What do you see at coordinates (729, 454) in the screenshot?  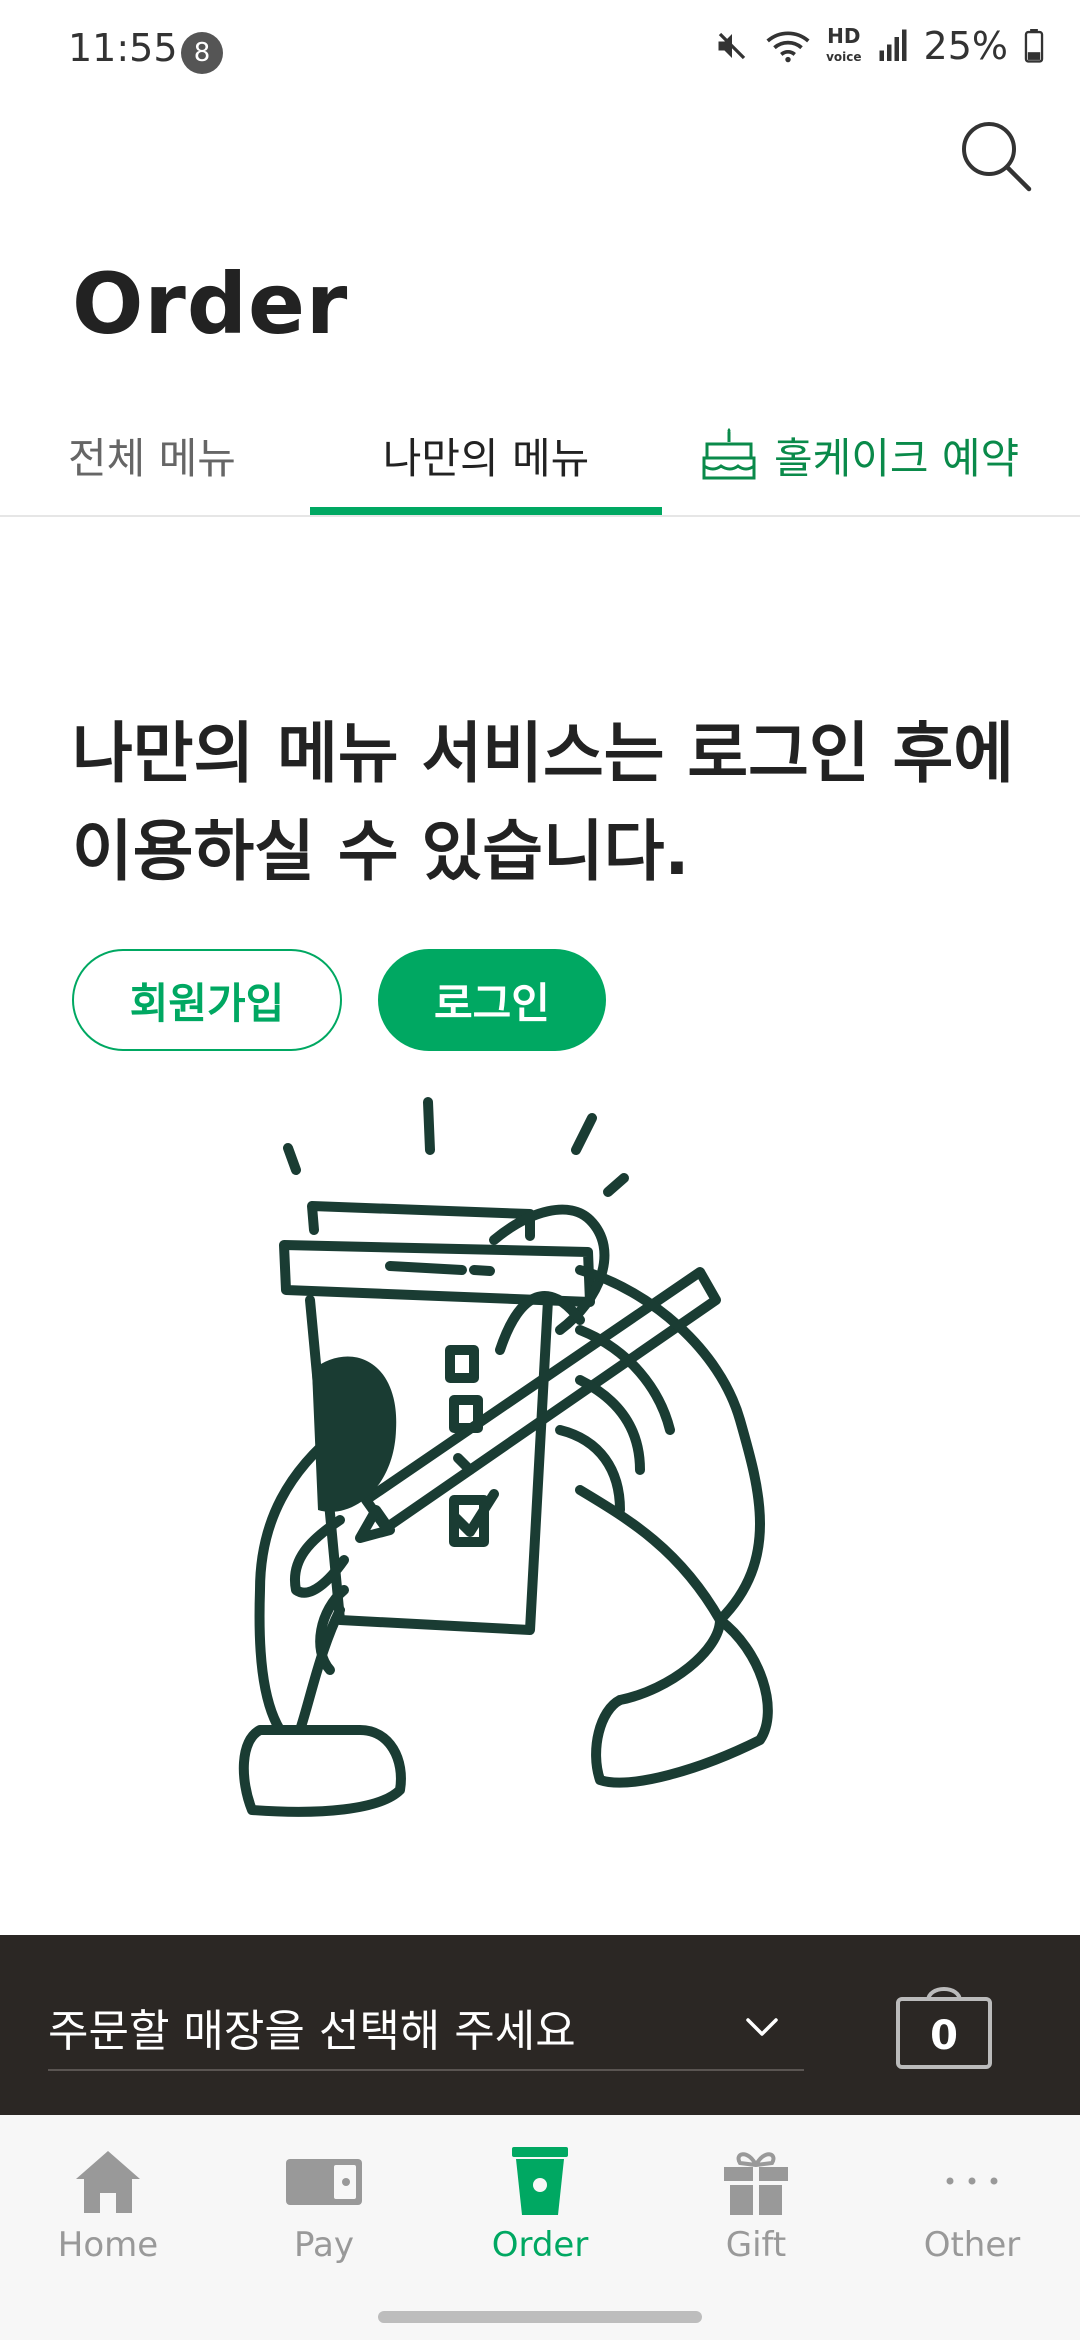 I see `cake-icon` at bounding box center [729, 454].